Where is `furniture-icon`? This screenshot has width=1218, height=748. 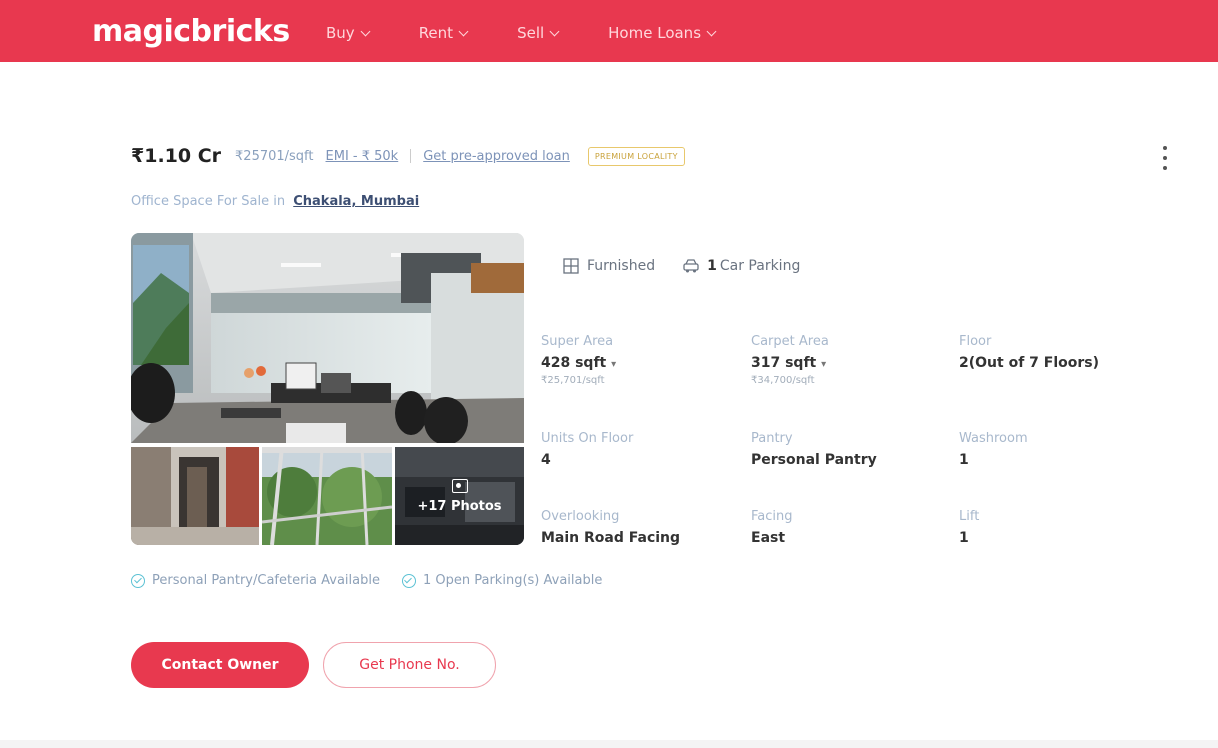
furniture-icon is located at coordinates (571, 266).